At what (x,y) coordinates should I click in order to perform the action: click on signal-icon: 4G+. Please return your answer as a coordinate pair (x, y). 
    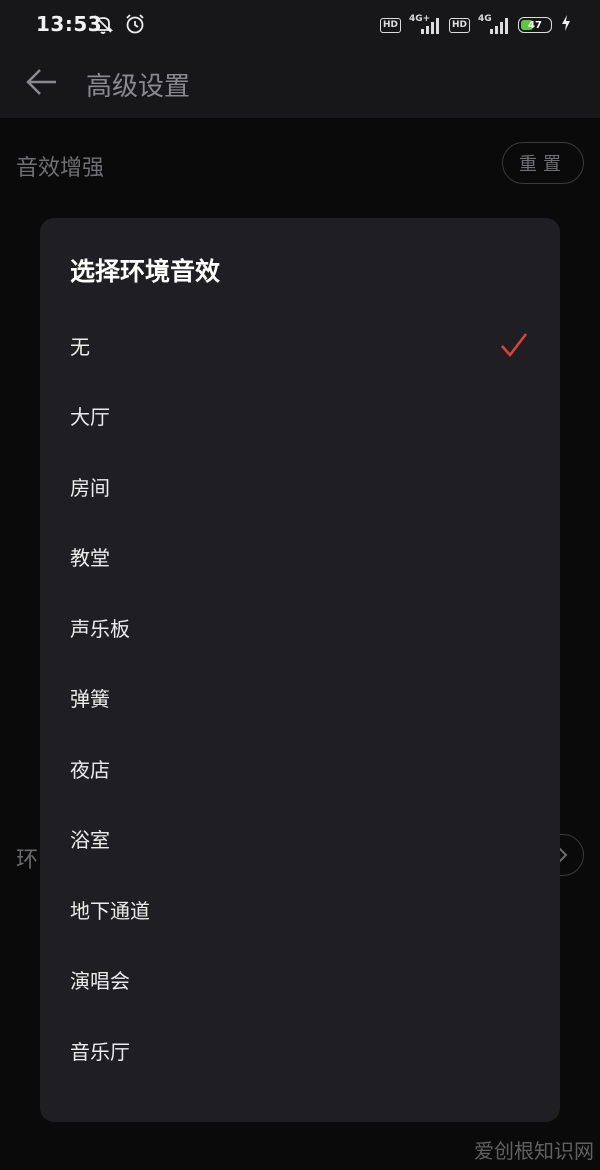
    Looking at the image, I should click on (424, 24).